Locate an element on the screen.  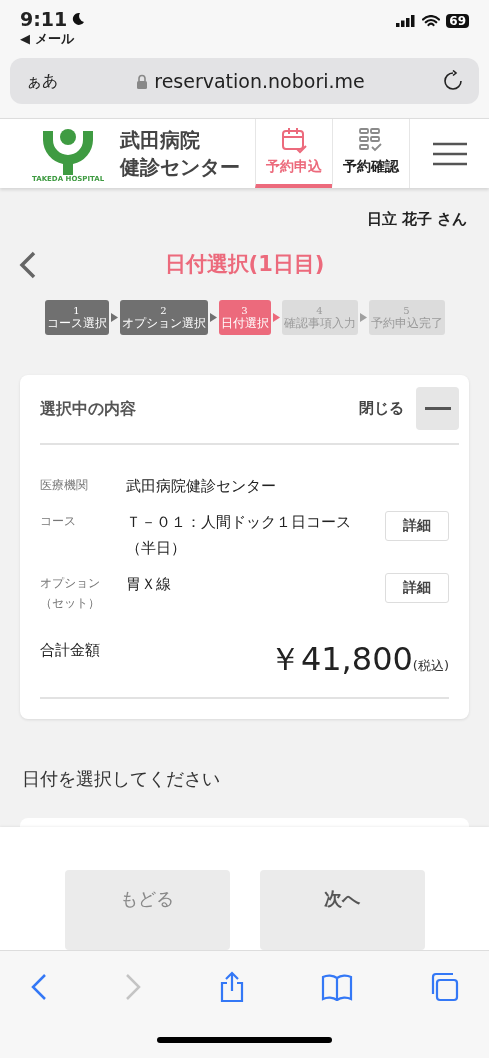
reload-icon is located at coordinates (453, 81).